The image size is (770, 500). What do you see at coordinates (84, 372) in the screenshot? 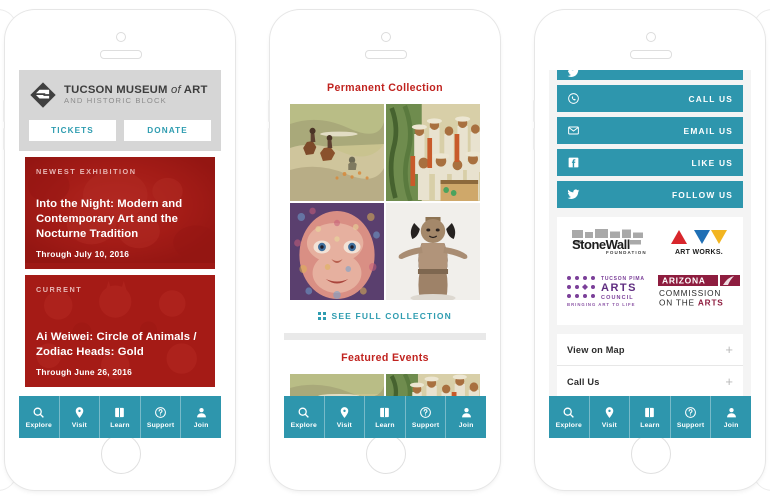
I see `card-date: Through June 26, 2016` at bounding box center [84, 372].